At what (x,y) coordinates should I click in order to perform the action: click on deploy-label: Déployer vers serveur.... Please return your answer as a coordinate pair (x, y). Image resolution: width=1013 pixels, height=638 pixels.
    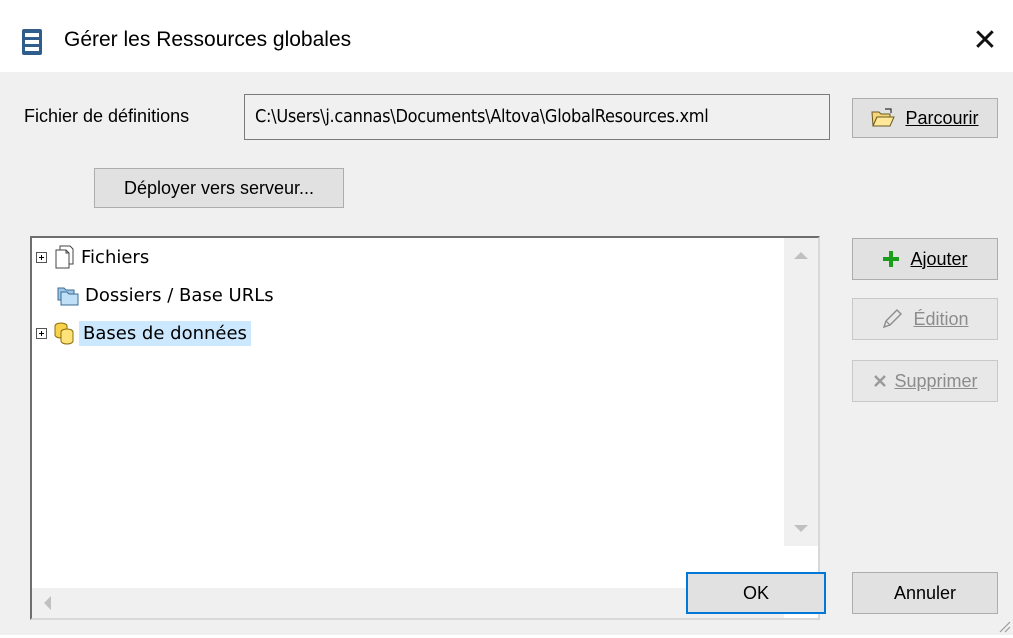
    Looking at the image, I should click on (219, 187).